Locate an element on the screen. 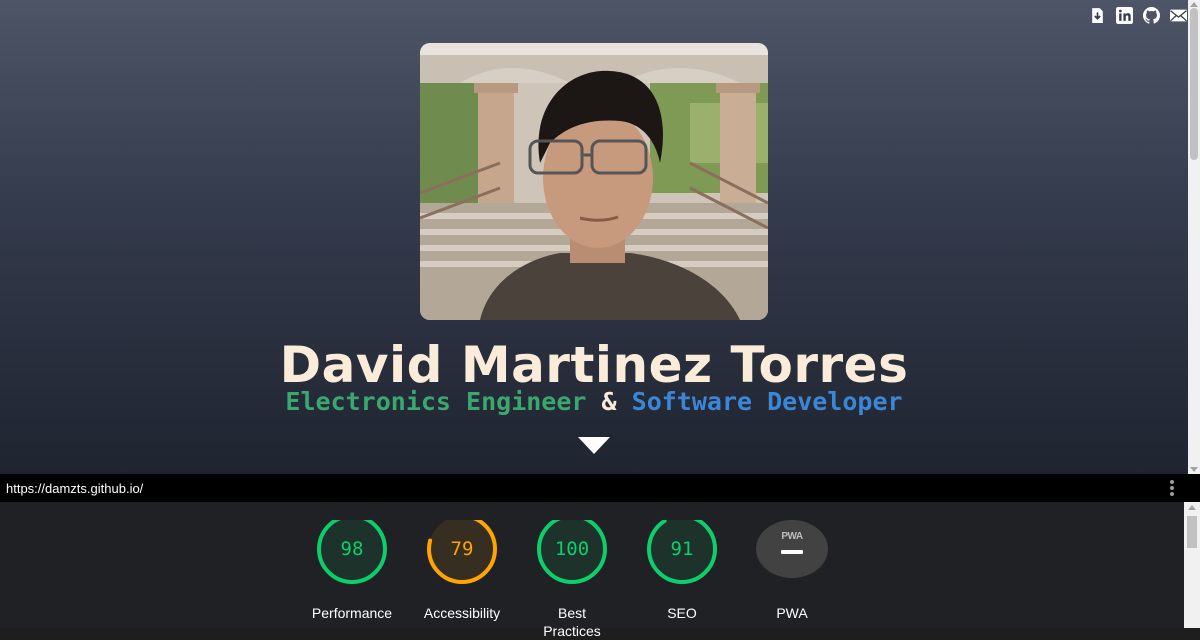 The image size is (1200, 640). gauge-label: Best Practices is located at coordinates (572, 622).